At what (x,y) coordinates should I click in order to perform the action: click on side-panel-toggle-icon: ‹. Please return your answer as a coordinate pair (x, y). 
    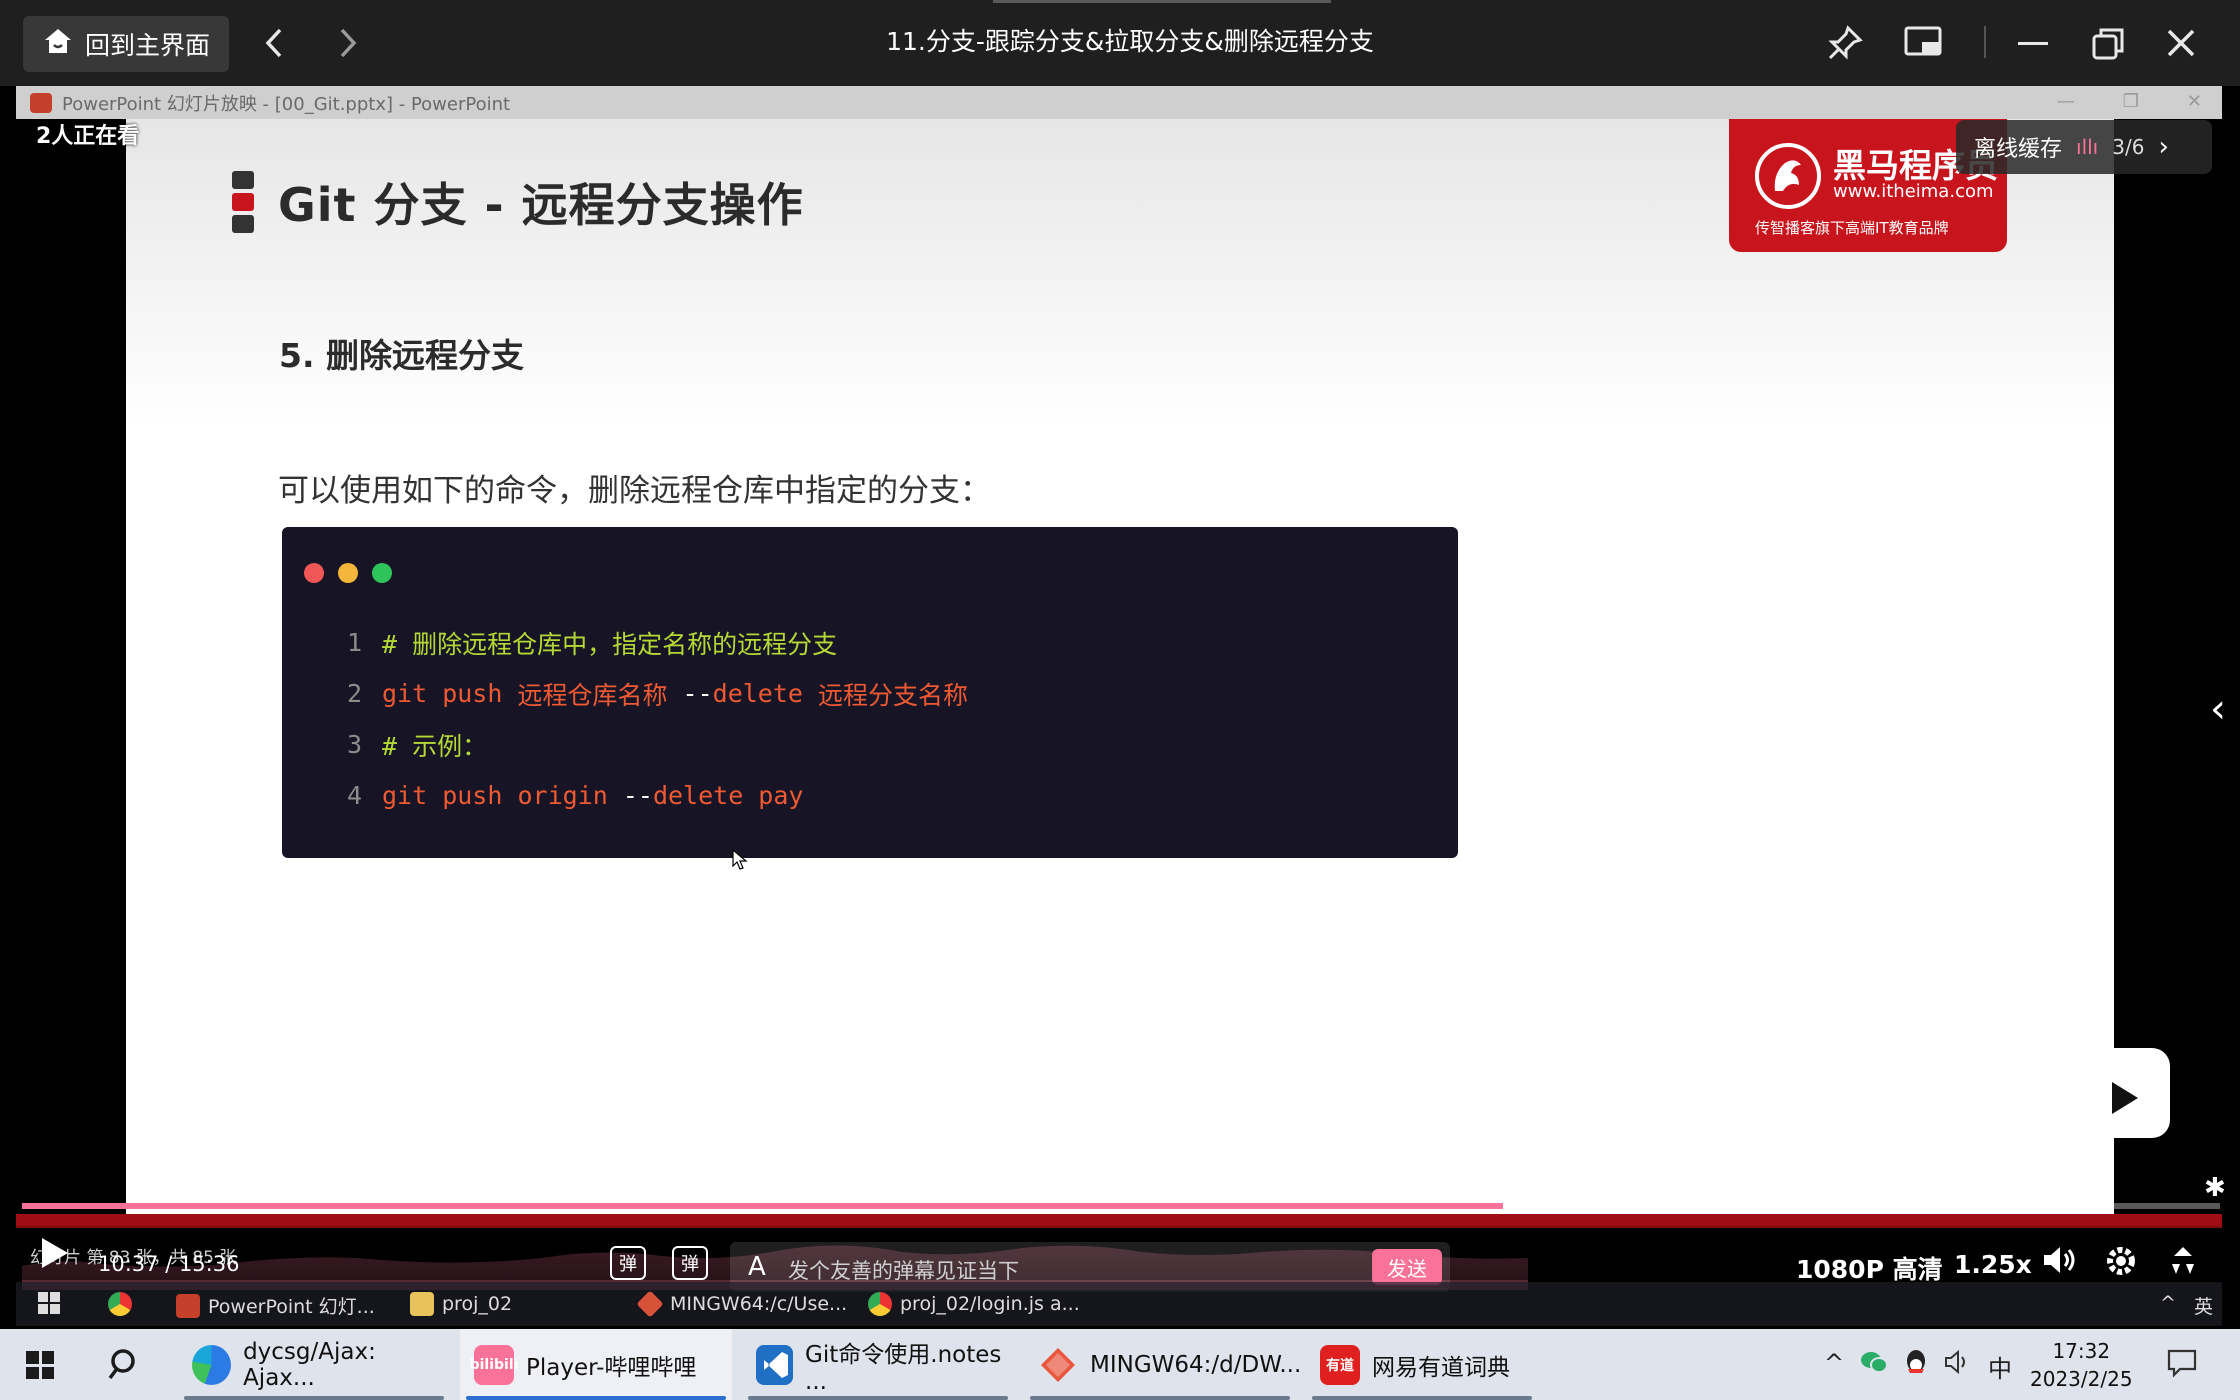
    Looking at the image, I should click on (2218, 709).